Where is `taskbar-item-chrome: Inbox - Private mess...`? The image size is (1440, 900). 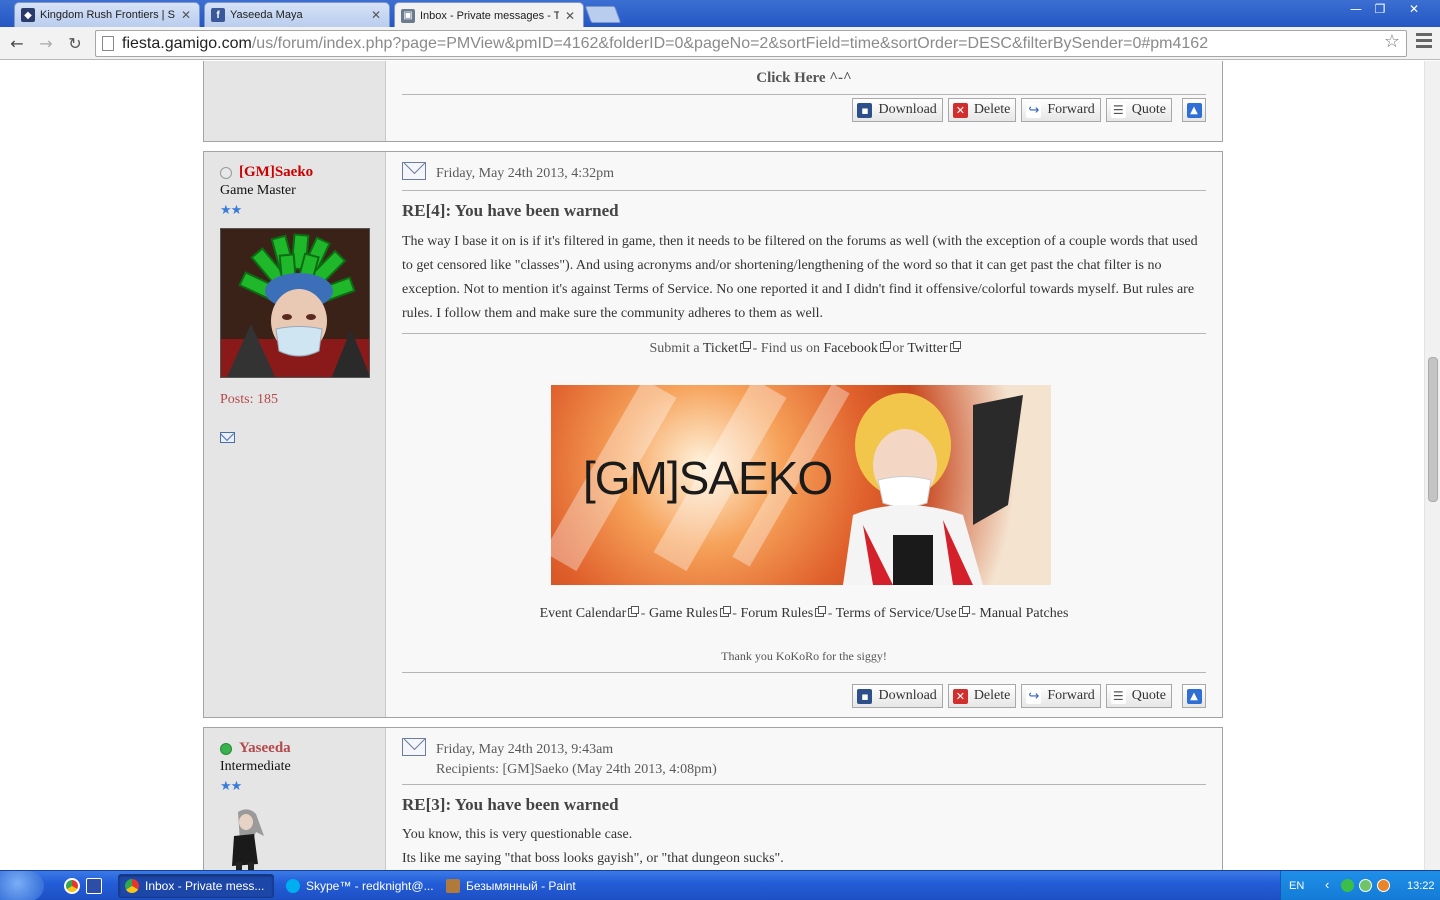 taskbar-item-chrome: Inbox - Private mess... is located at coordinates (196, 886).